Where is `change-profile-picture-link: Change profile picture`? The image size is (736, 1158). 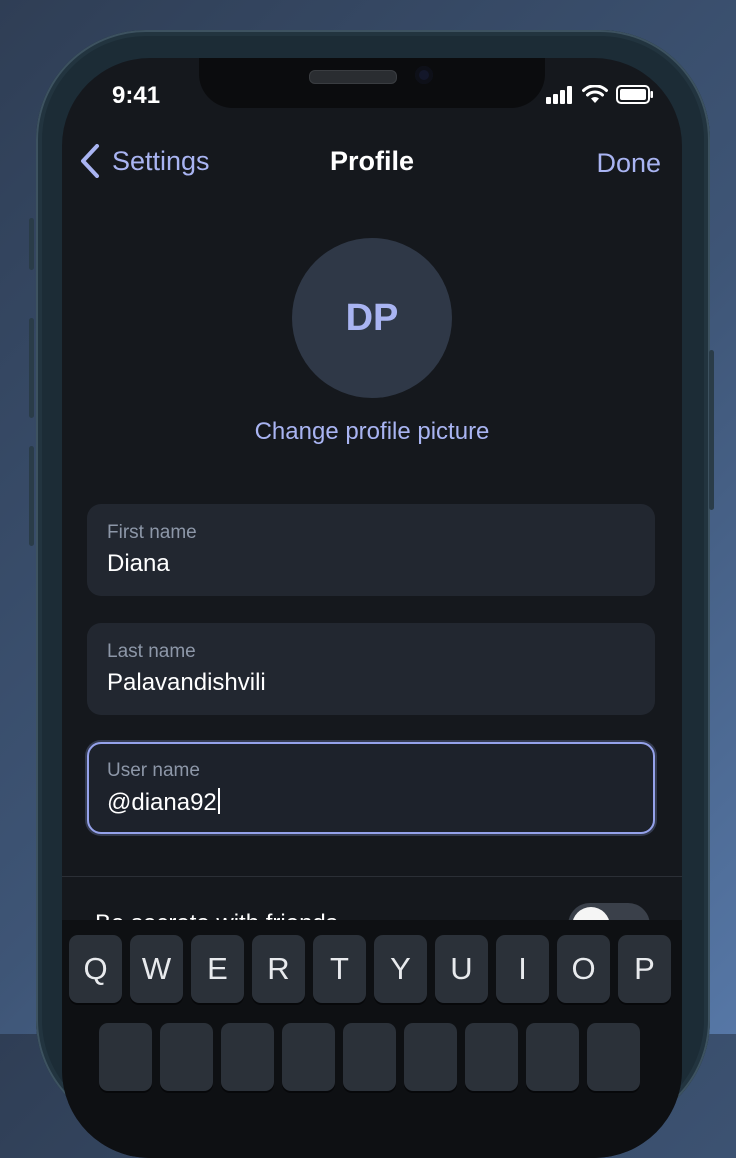
change-profile-picture-link: Change profile picture is located at coordinates (372, 432).